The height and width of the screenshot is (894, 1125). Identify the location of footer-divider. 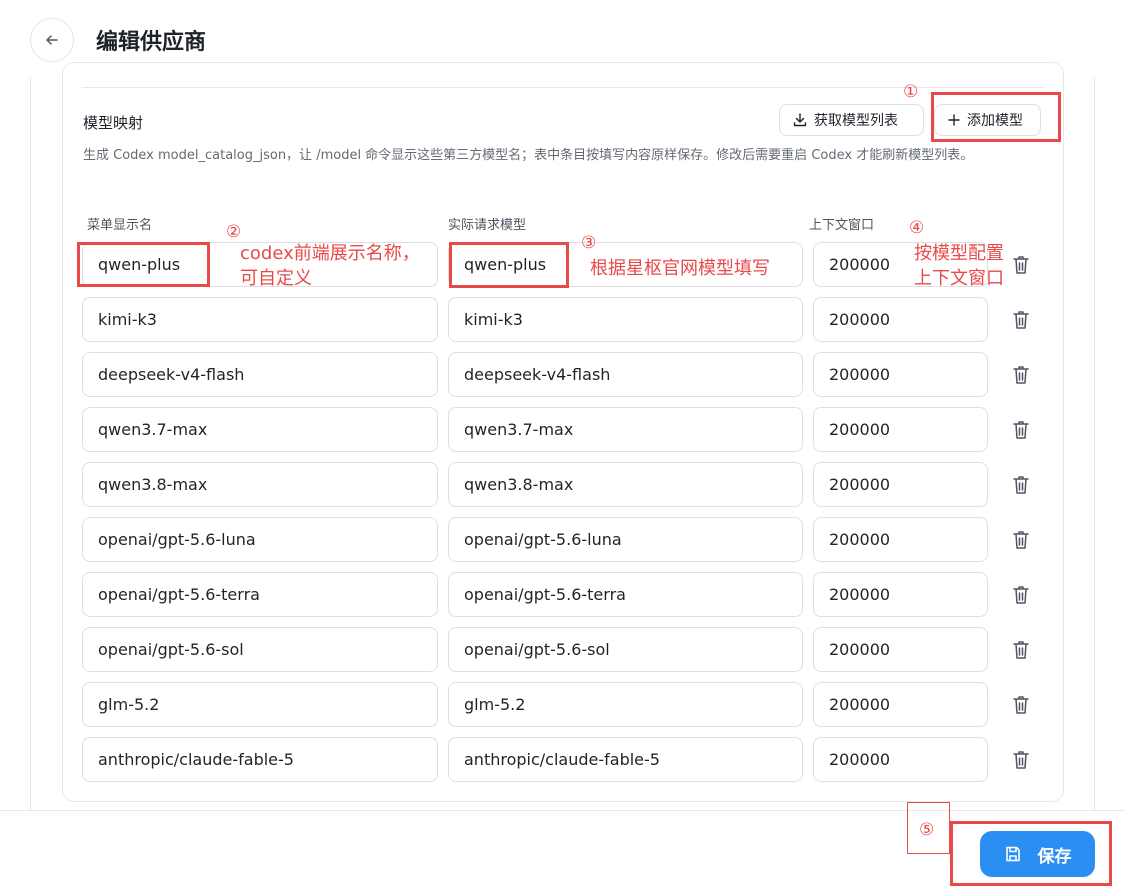
(562, 810).